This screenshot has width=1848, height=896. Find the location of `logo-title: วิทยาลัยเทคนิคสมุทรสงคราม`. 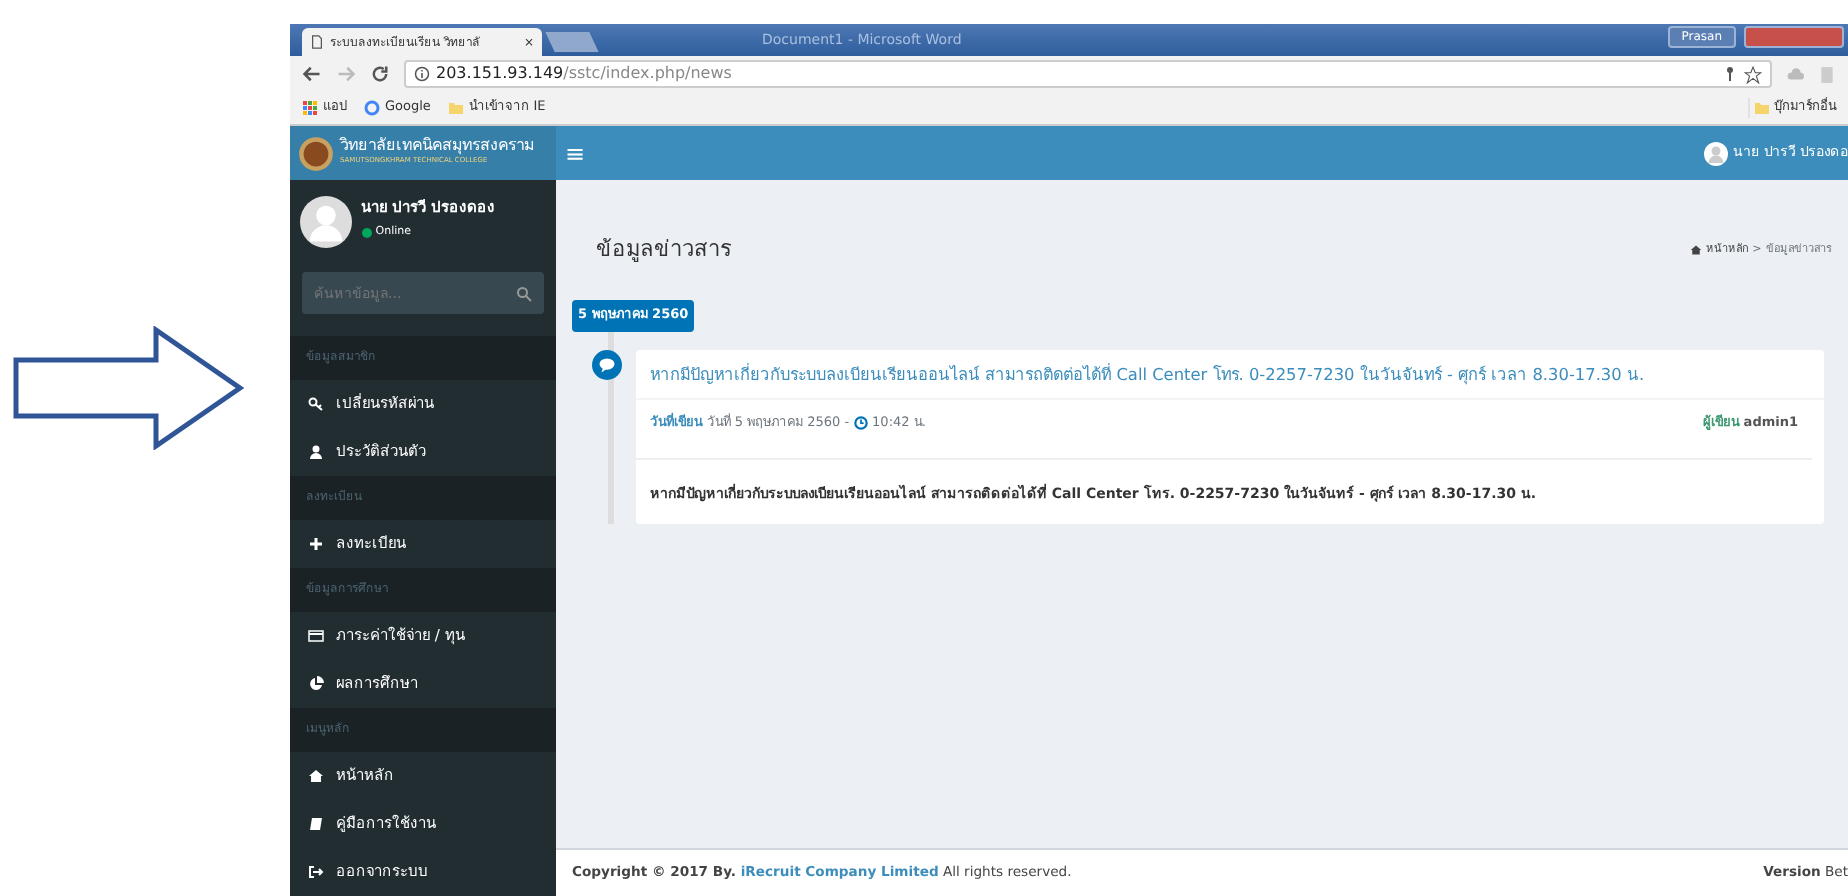

logo-title: วิทยาลัยเทคนิคสมุทรสงคราม is located at coordinates (437, 147).